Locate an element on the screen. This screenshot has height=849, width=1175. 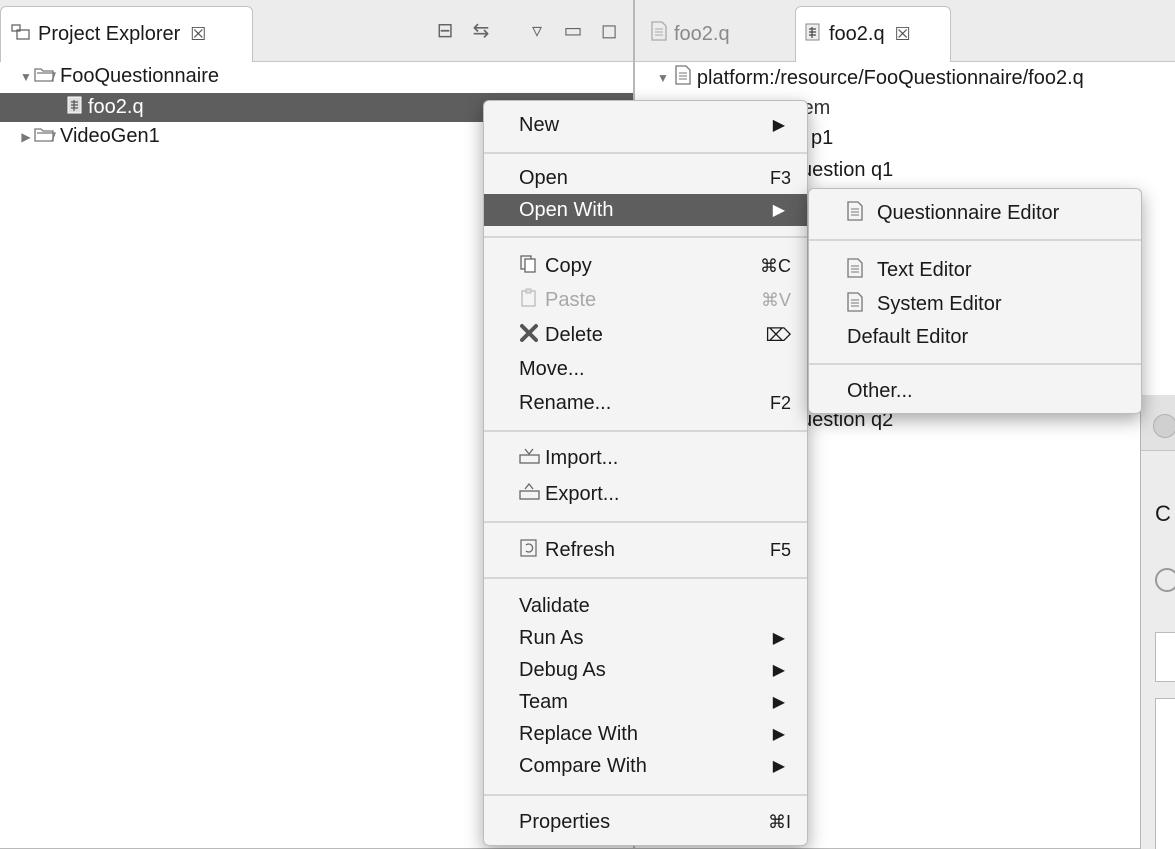
menu-shortcut: ⌘C is located at coordinates (775, 265).